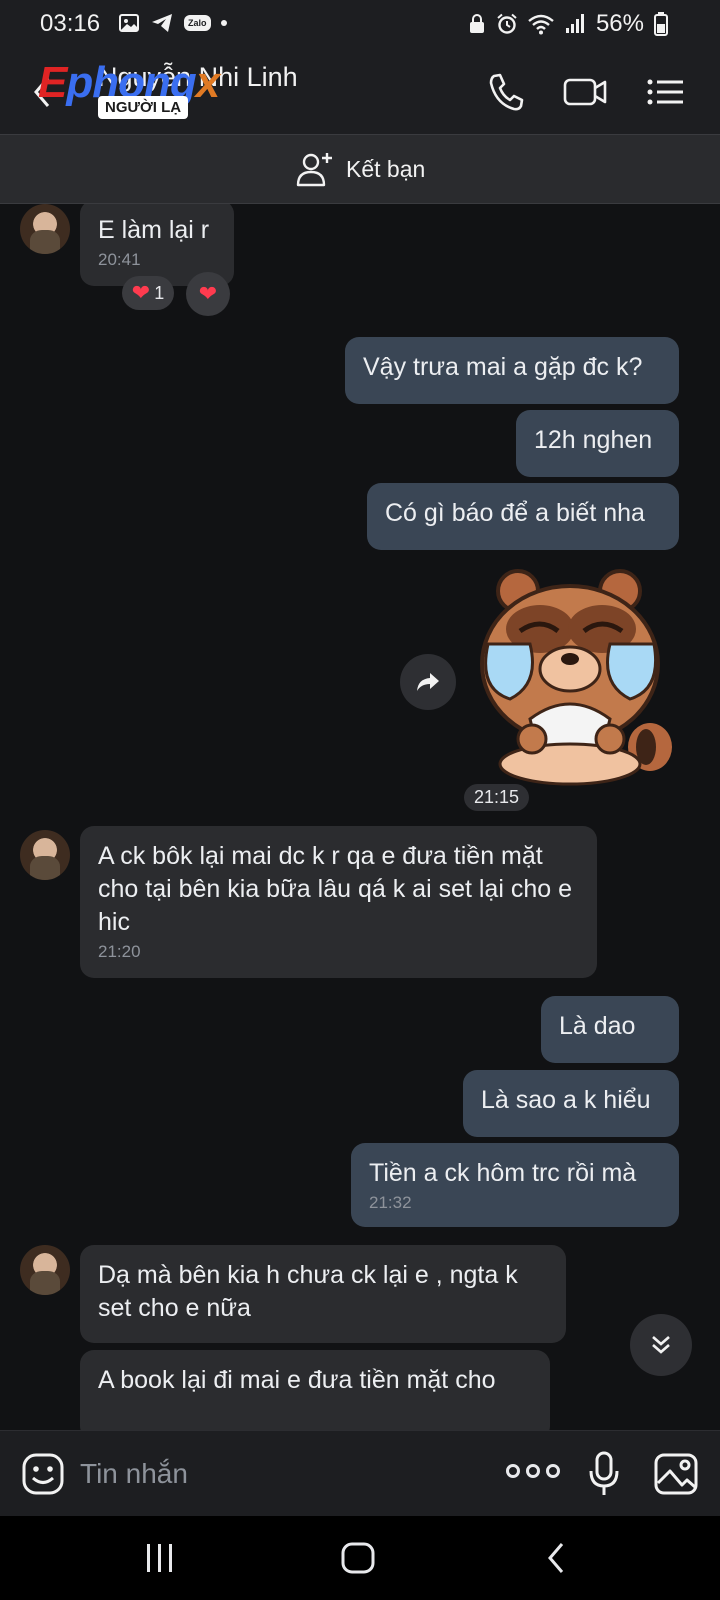  What do you see at coordinates (223, 23) in the screenshot?
I see `more-notifications-dot` at bounding box center [223, 23].